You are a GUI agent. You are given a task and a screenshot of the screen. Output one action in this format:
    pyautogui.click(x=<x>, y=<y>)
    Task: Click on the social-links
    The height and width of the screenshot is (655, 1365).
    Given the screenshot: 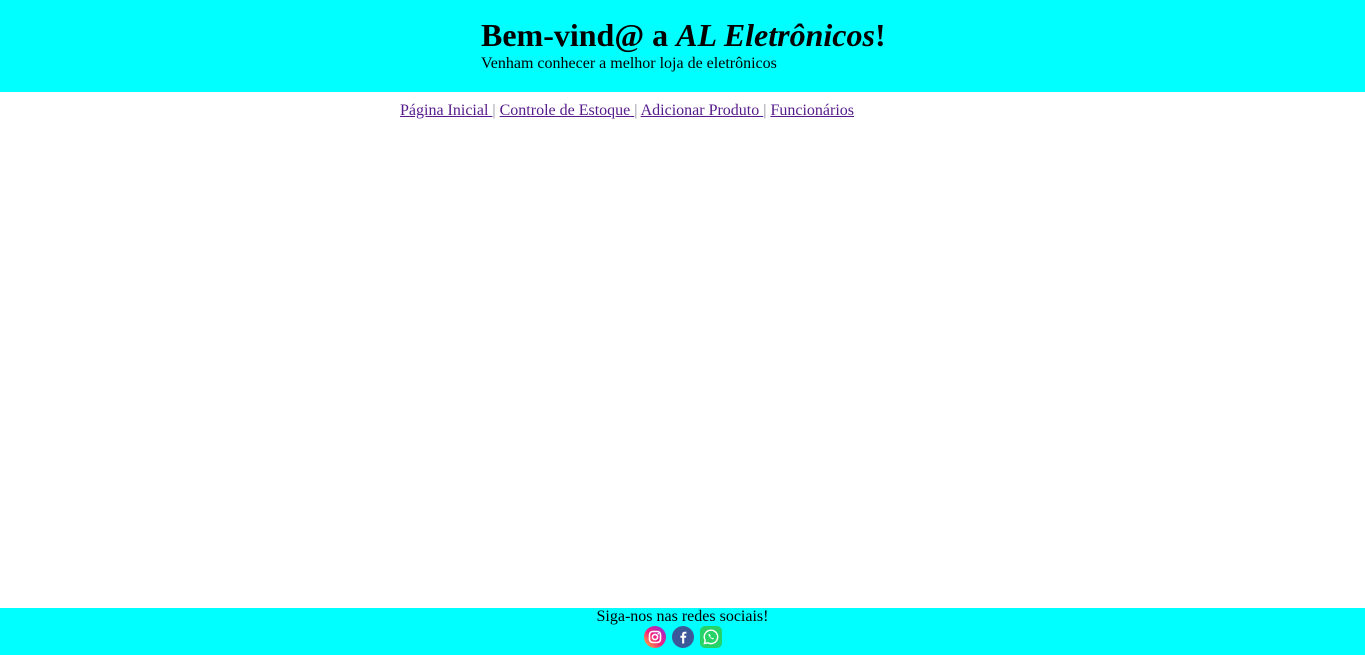 What is the action you would take?
    pyautogui.click(x=682, y=637)
    